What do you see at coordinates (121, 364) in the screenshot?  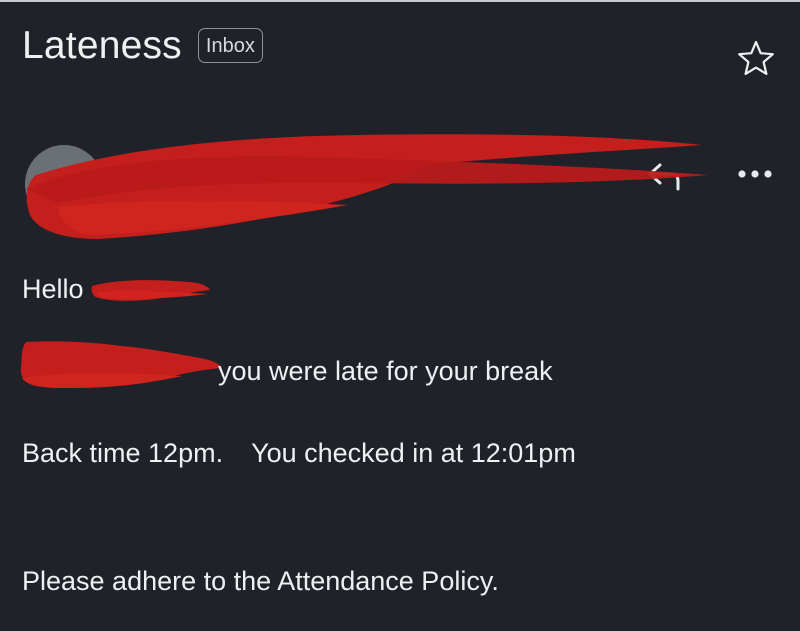 I see `line-start-redaction` at bounding box center [121, 364].